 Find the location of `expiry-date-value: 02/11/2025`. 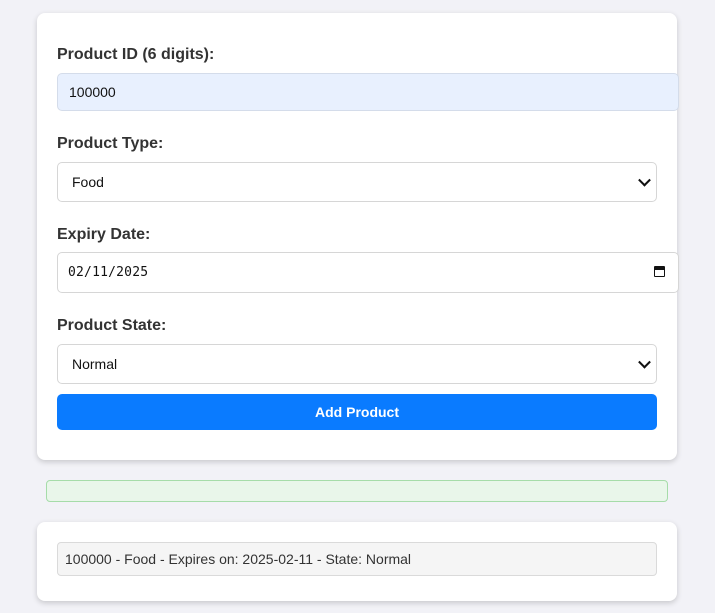

expiry-date-value: 02/11/2025 is located at coordinates (108, 272).